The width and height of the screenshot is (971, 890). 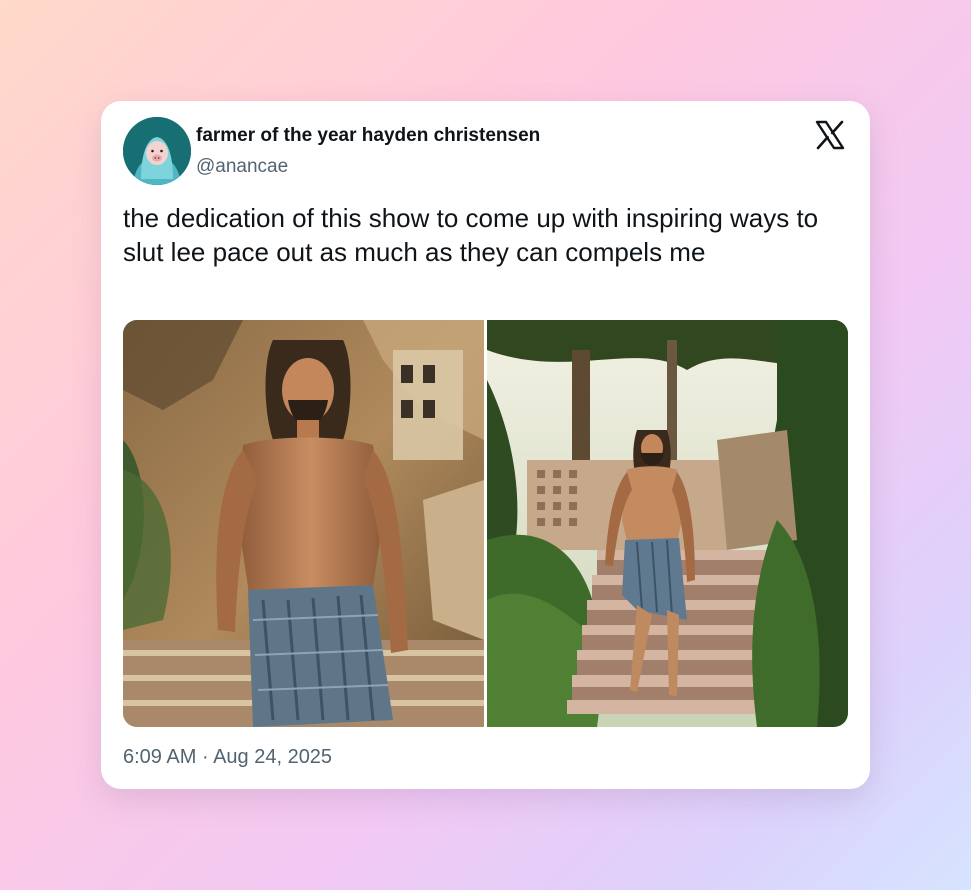 What do you see at coordinates (242, 167) in the screenshot?
I see `user-handle: @anancae` at bounding box center [242, 167].